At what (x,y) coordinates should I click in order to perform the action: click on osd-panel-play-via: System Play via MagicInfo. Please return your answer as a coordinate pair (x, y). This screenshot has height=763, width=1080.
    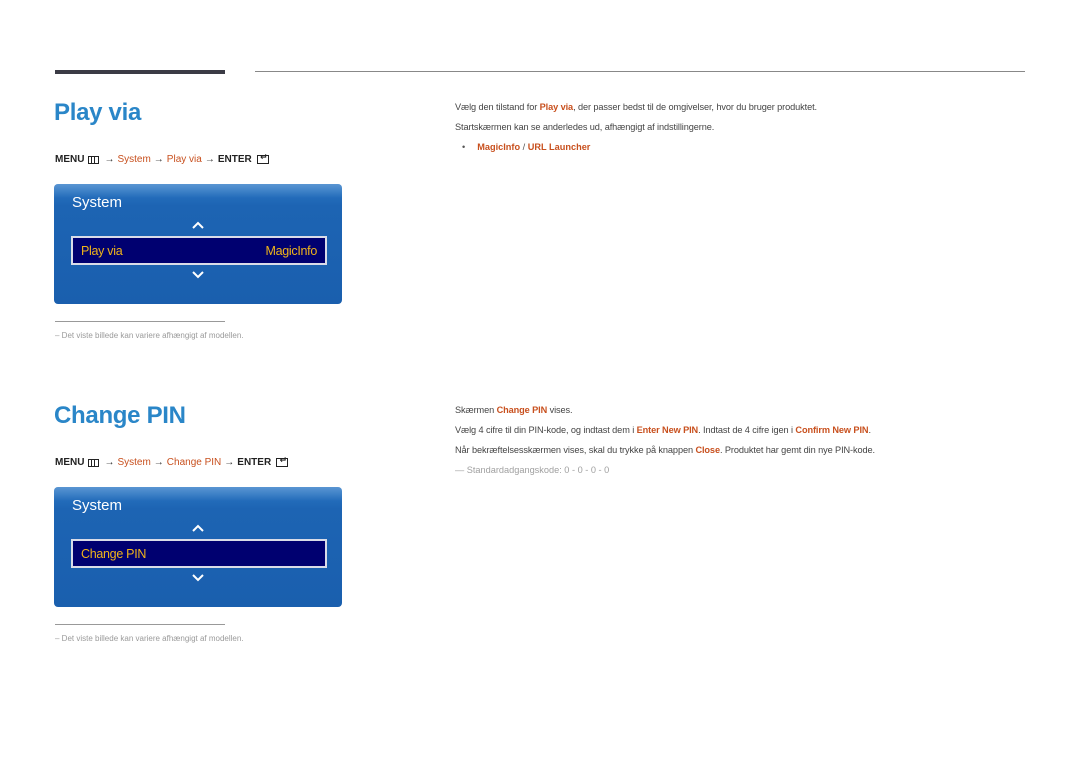
    Looking at the image, I should click on (198, 244).